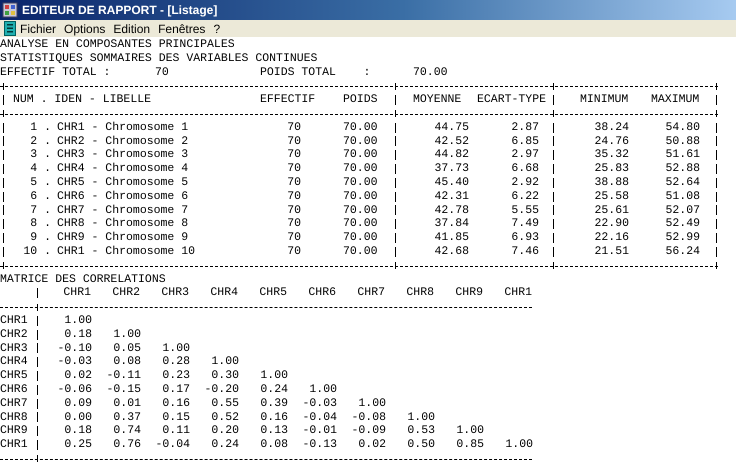 This screenshot has width=736, height=468. What do you see at coordinates (273, 403) in the screenshot?
I see `table-cell-text: 0.39` at bounding box center [273, 403].